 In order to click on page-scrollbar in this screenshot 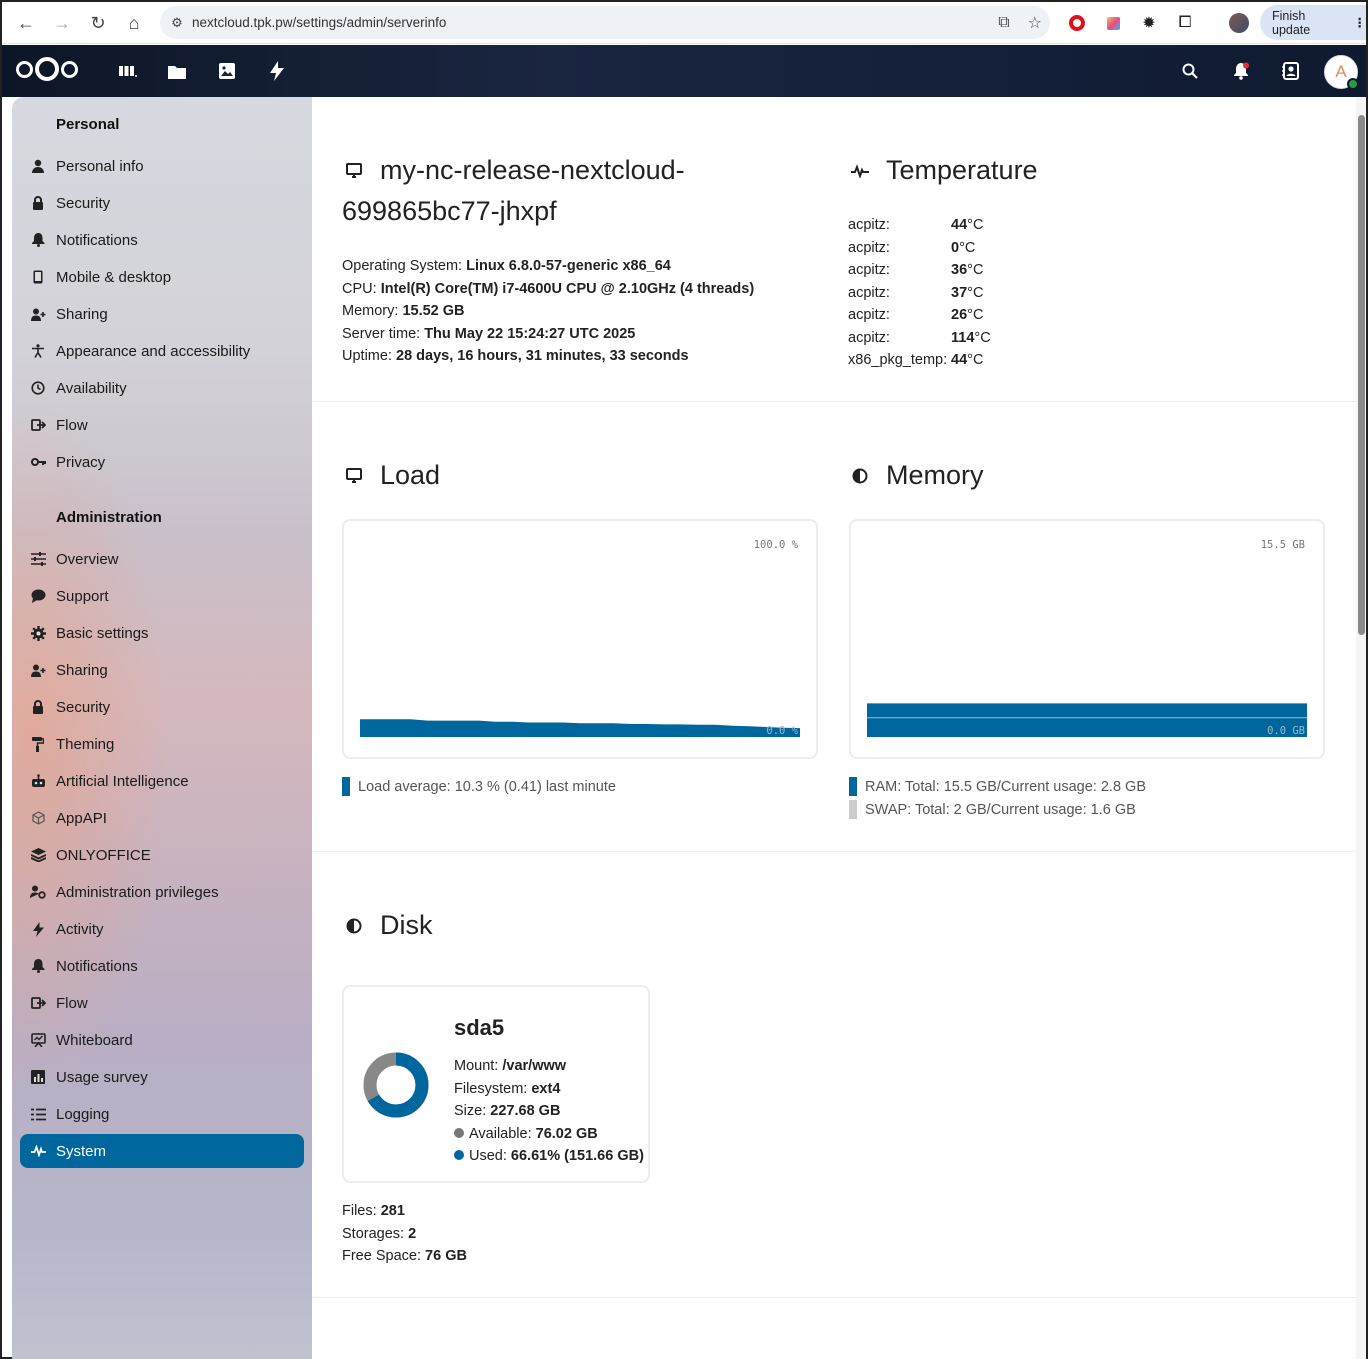, I will do `click(1361, 728)`.